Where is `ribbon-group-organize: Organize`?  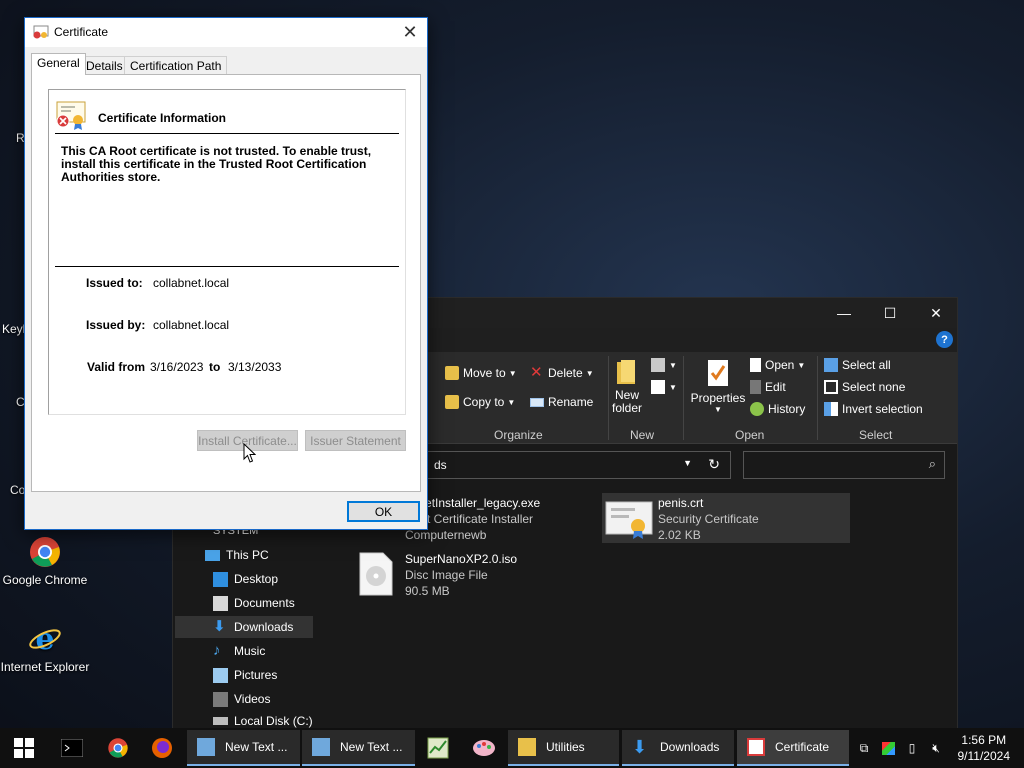
ribbon-group-organize: Organize is located at coordinates (518, 435).